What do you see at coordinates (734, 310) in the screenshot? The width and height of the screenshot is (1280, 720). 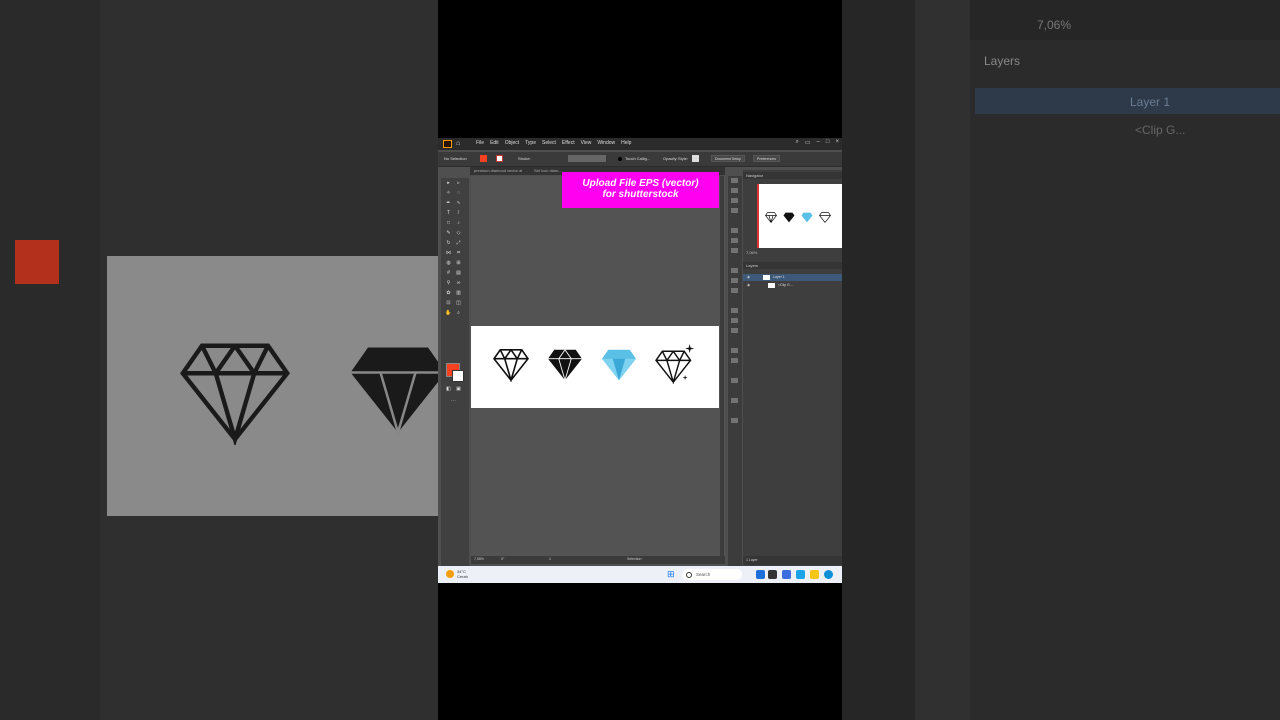 I see `stroke-panel-icon` at bounding box center [734, 310].